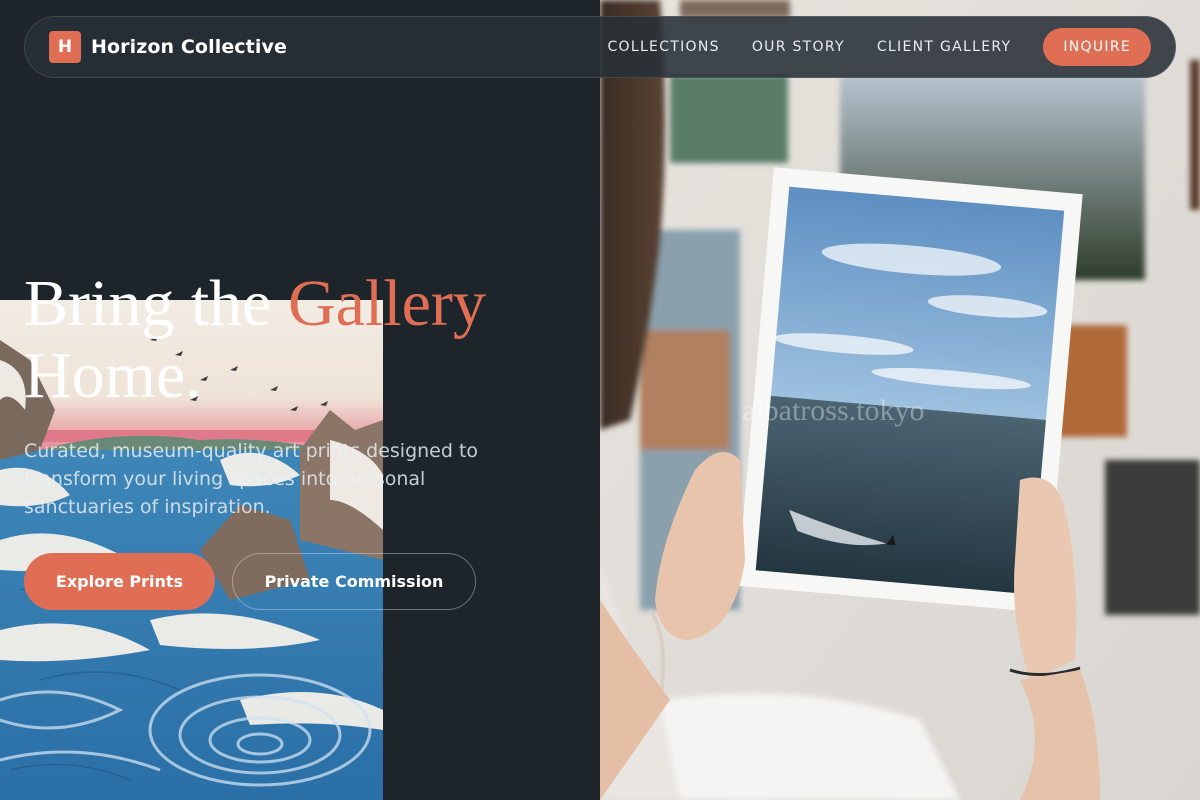 This screenshot has width=1200, height=800. Describe the element at coordinates (1097, 47) in the screenshot. I see `inquire-button: INQUIRE` at that location.